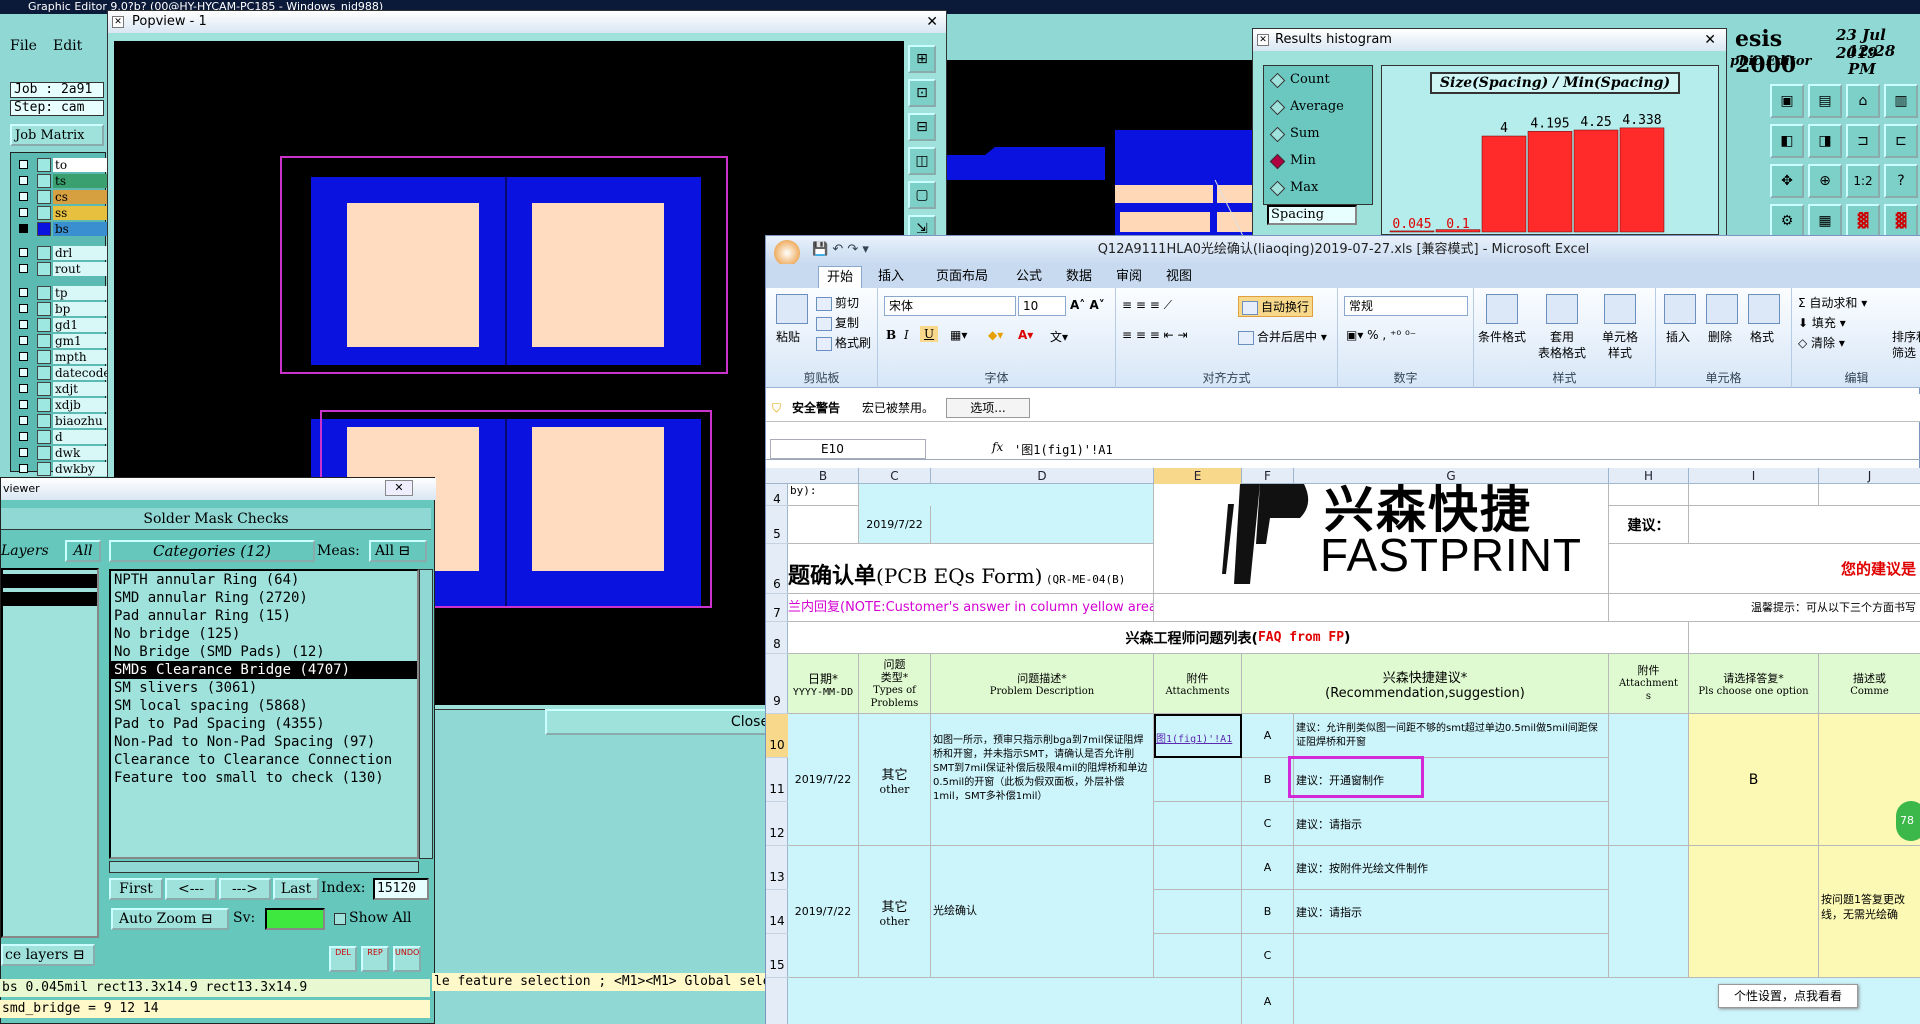 This screenshot has width=1920, height=1024. Describe the element at coordinates (62, 373) in the screenshot. I see `layer-row-datecode: datecode` at that location.